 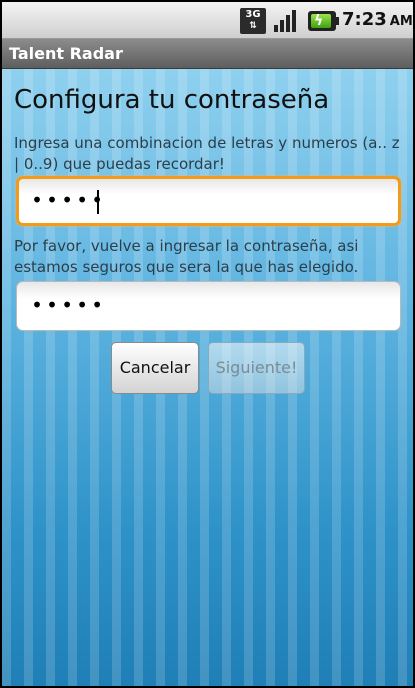 I want to click on text-cursor, so click(x=98, y=202).